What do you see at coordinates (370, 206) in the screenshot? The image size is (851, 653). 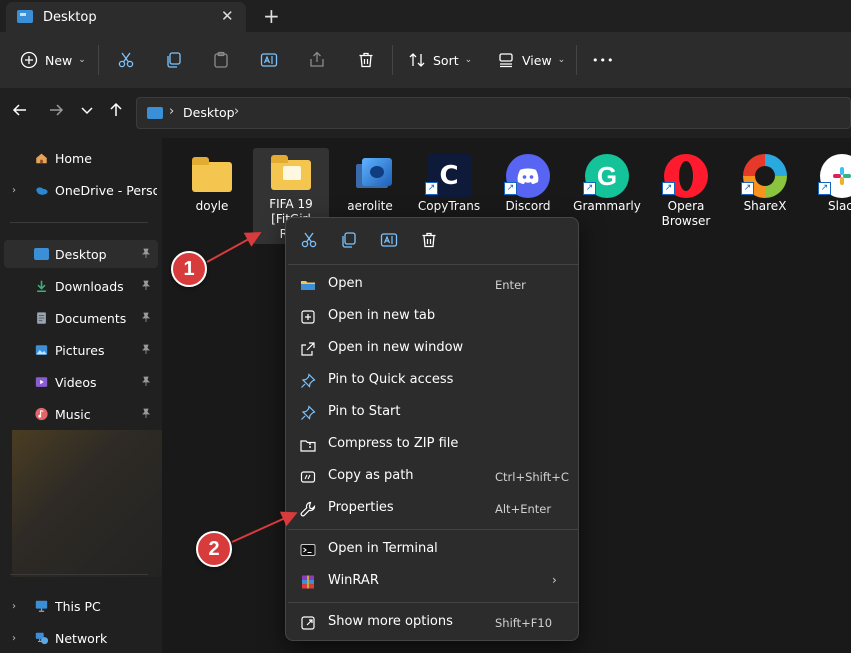 I see `file-name: aerolite` at bounding box center [370, 206].